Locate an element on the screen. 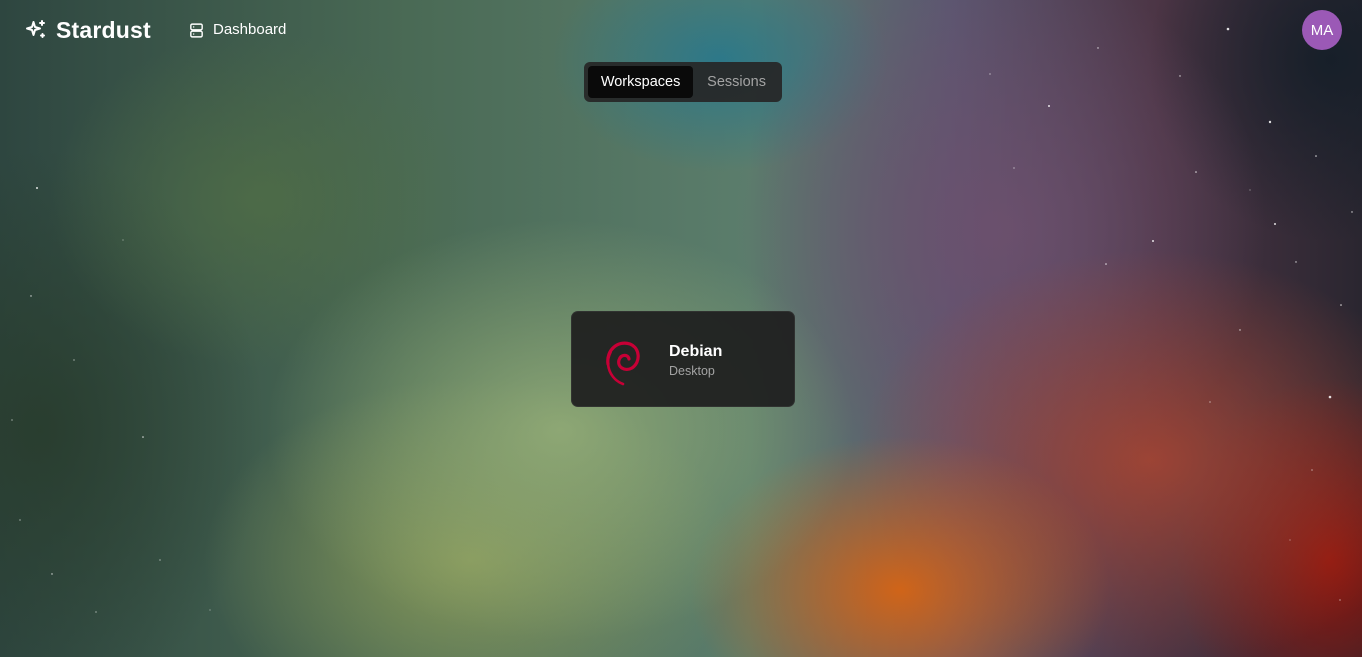 The width and height of the screenshot is (1362, 657). nav-dashboard-label: Dashboard is located at coordinates (250, 29).